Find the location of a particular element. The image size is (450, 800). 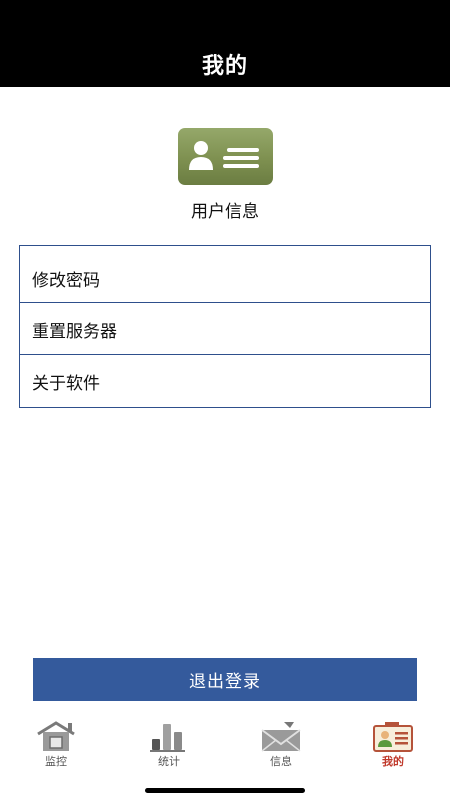

tab-label: 统计 is located at coordinates (169, 761).